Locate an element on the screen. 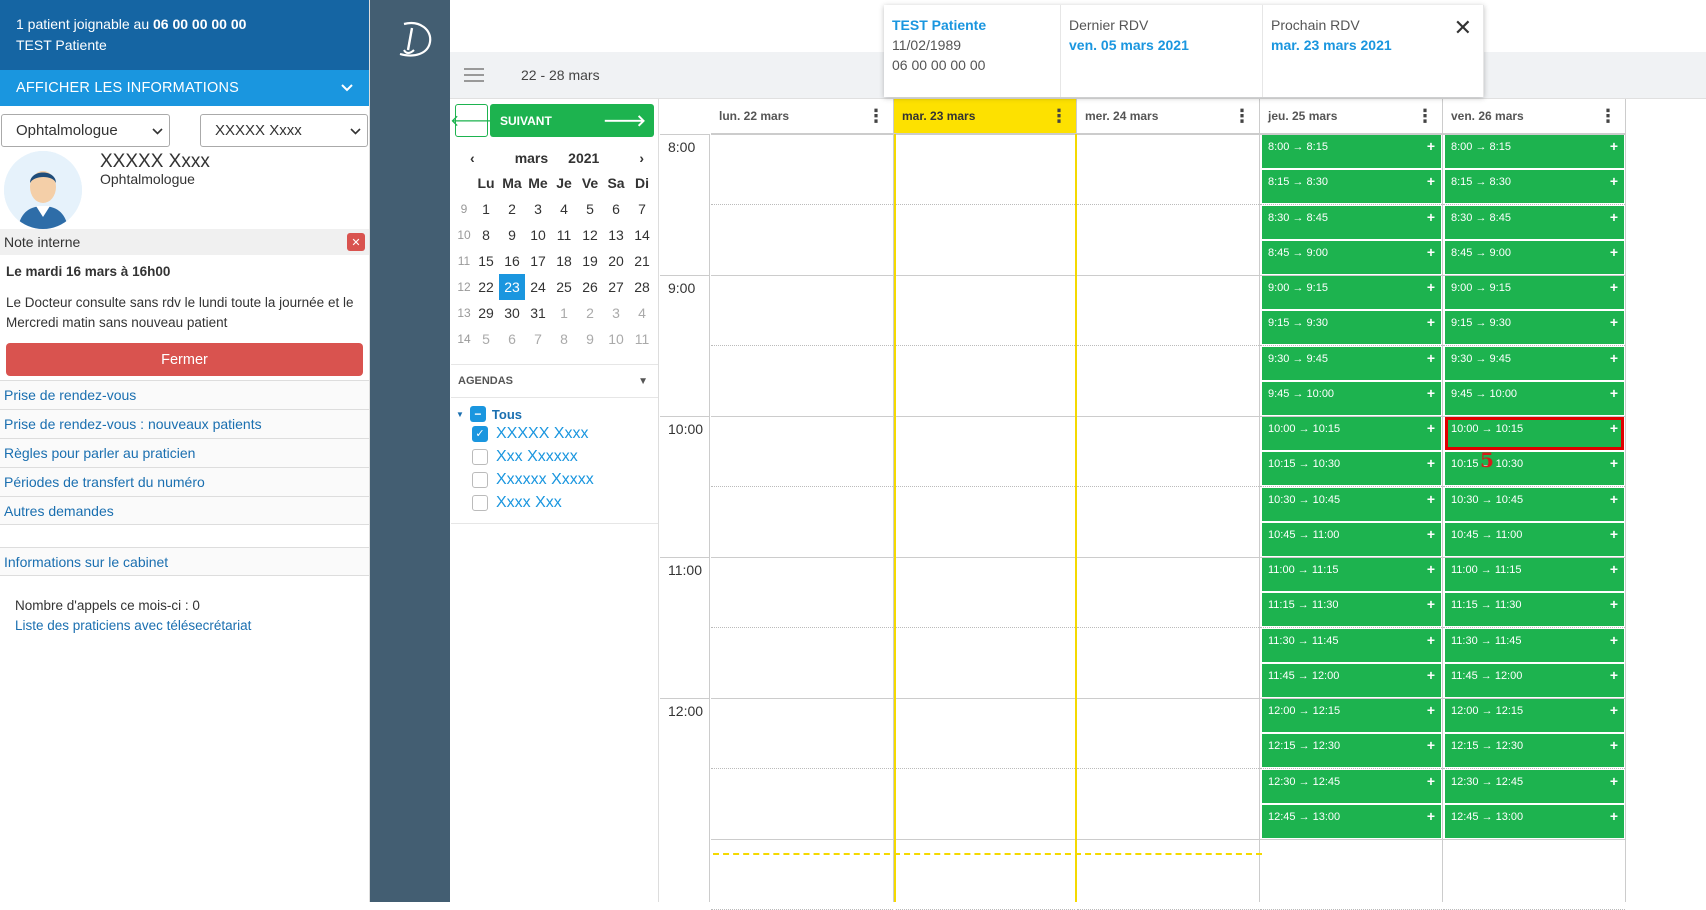  day-header: ven. 26 mars ⋮ is located at coordinates (1534, 116).